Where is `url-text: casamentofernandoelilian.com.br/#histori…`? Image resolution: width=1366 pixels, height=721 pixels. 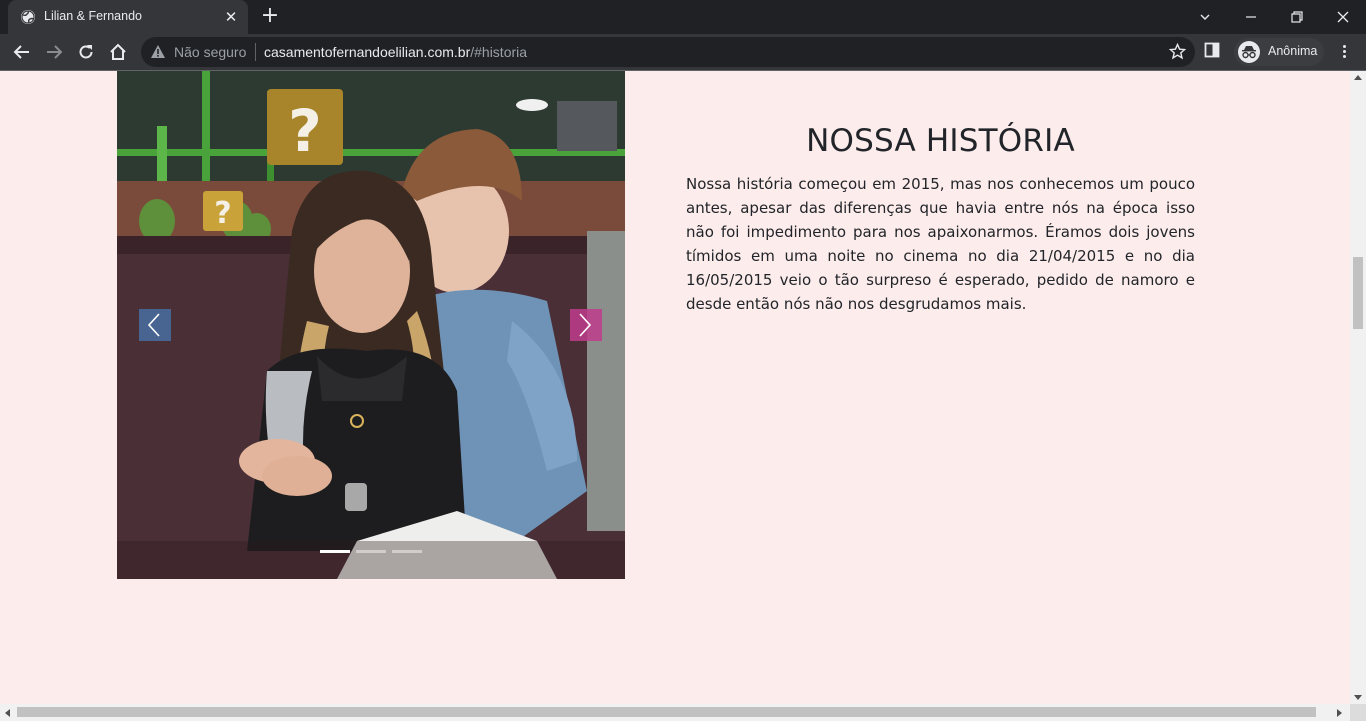
url-text: casamentofernandoelilian.com.br/#histori… is located at coordinates (395, 52).